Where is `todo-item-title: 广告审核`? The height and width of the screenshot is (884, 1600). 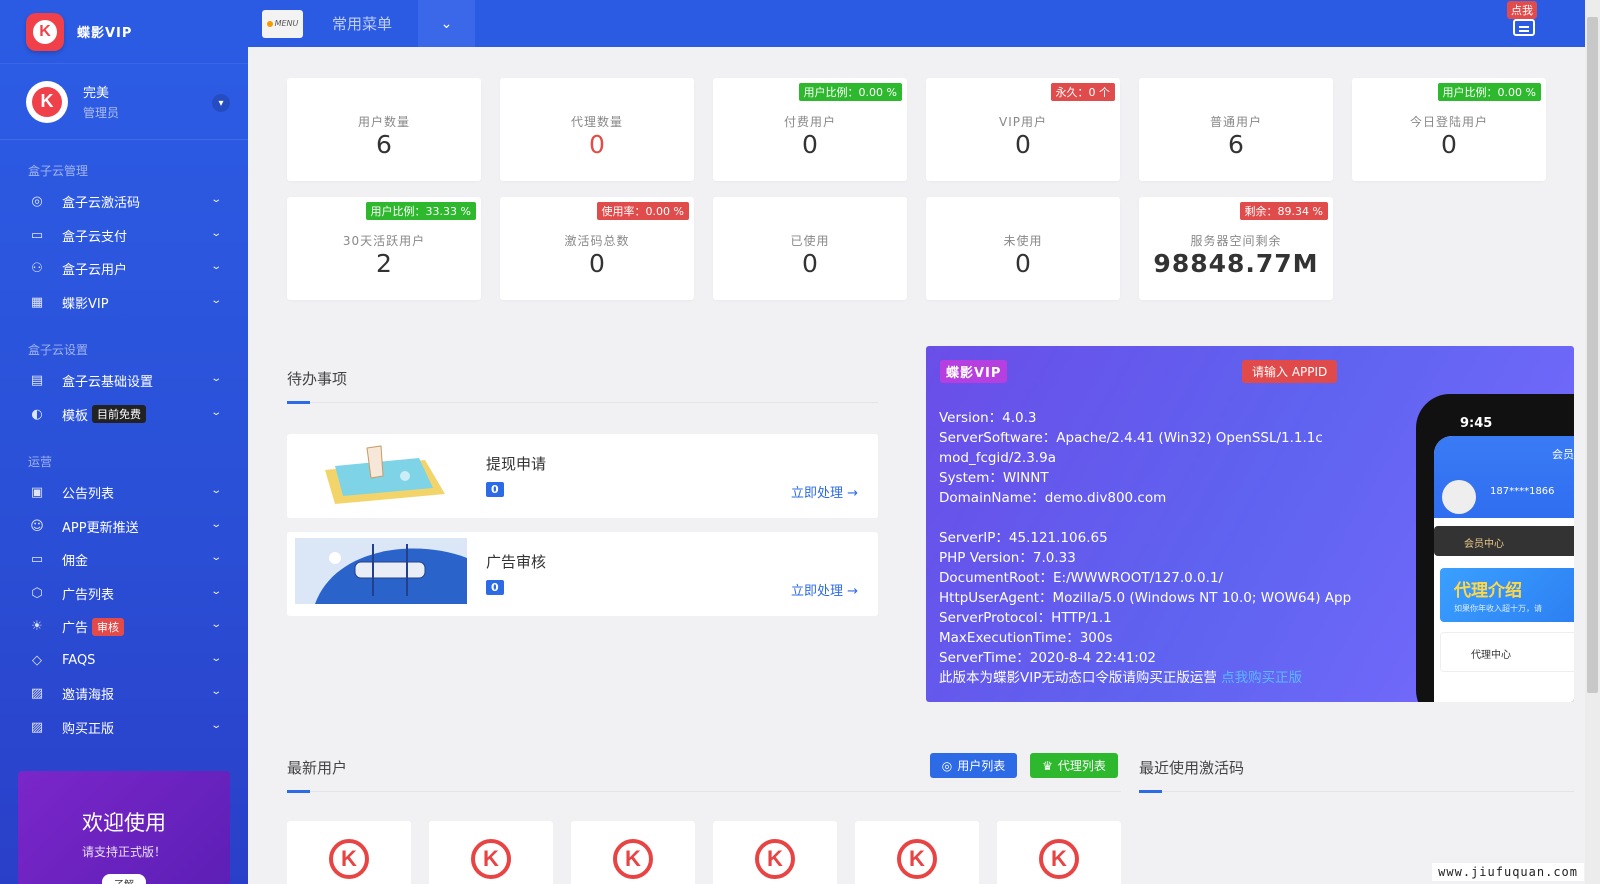
todo-item-title: 广告审核 is located at coordinates (516, 562).